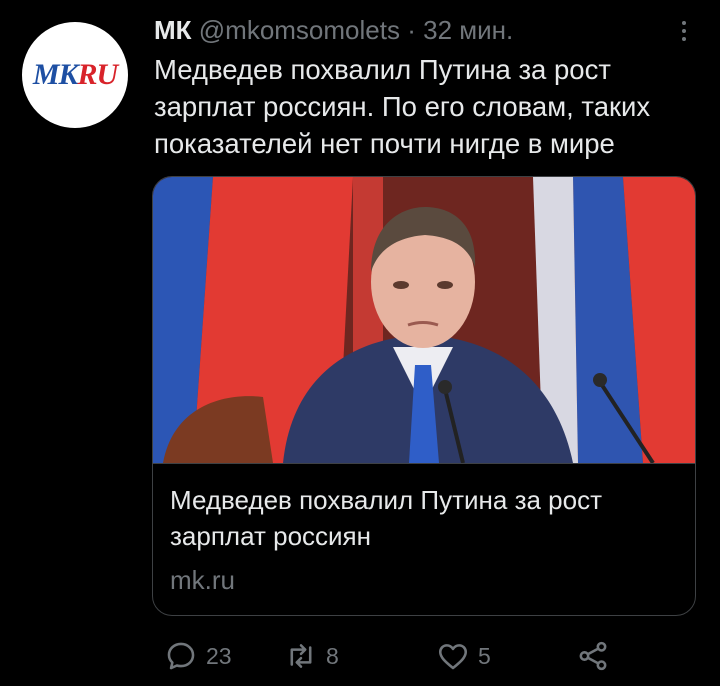 The image size is (720, 686). What do you see at coordinates (202, 580) in the screenshot?
I see `card-domain: mk.ru` at bounding box center [202, 580].